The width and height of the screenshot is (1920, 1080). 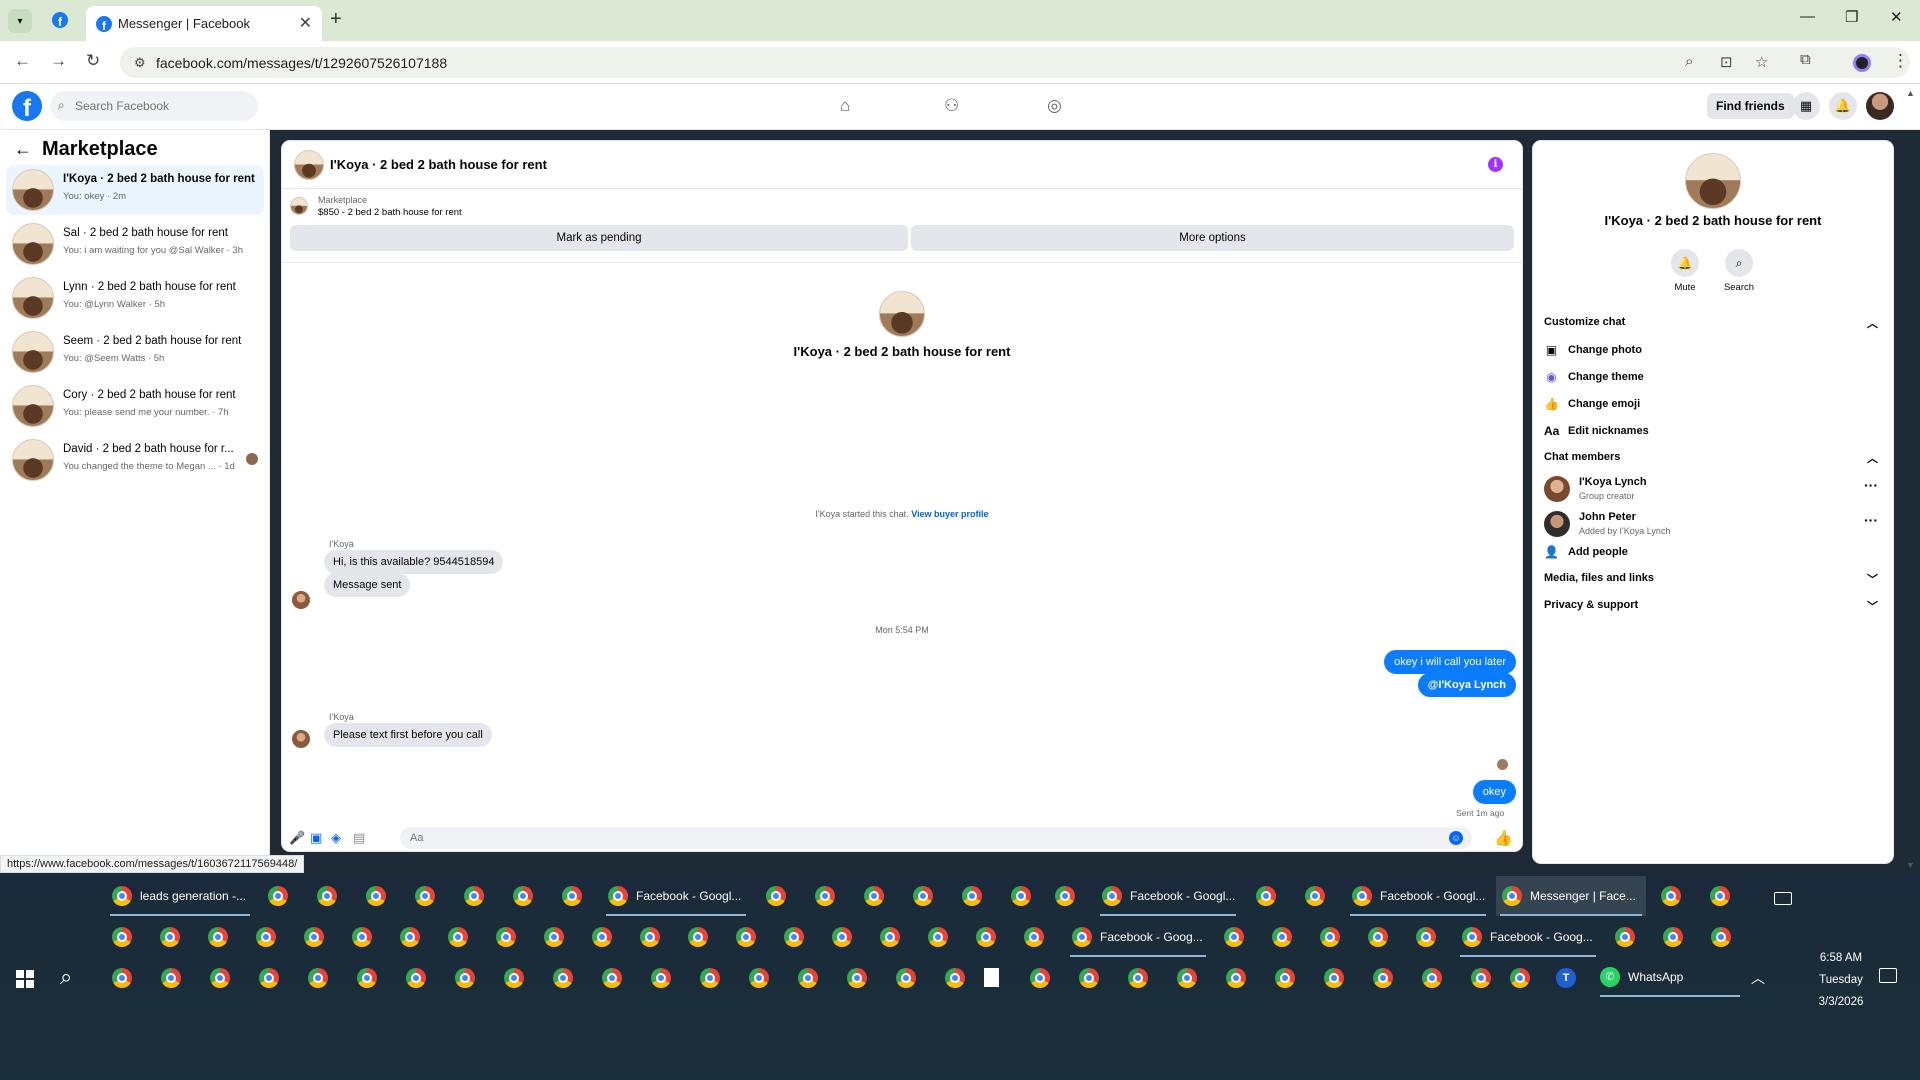 What do you see at coordinates (1212, 238) in the screenshot?
I see `more-options-button: More options` at bounding box center [1212, 238].